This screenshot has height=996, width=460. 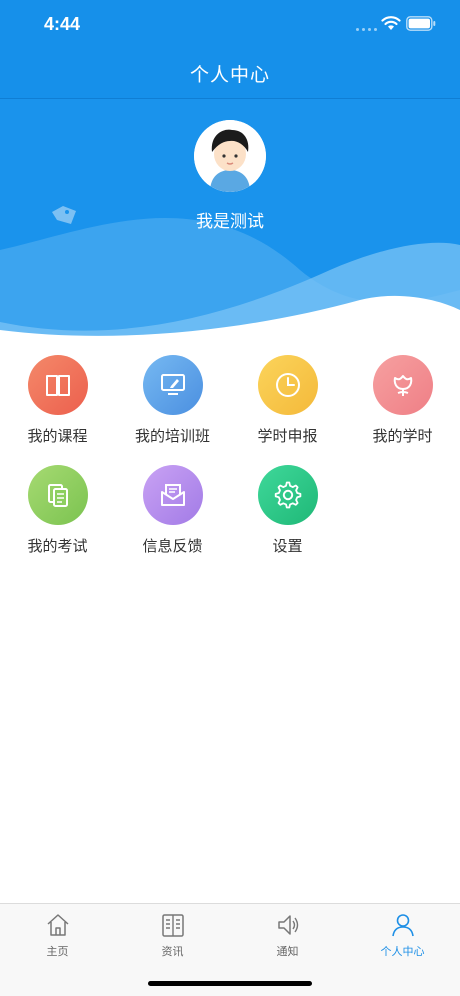 I want to click on tab-label: 主页, so click(x=57, y=951).